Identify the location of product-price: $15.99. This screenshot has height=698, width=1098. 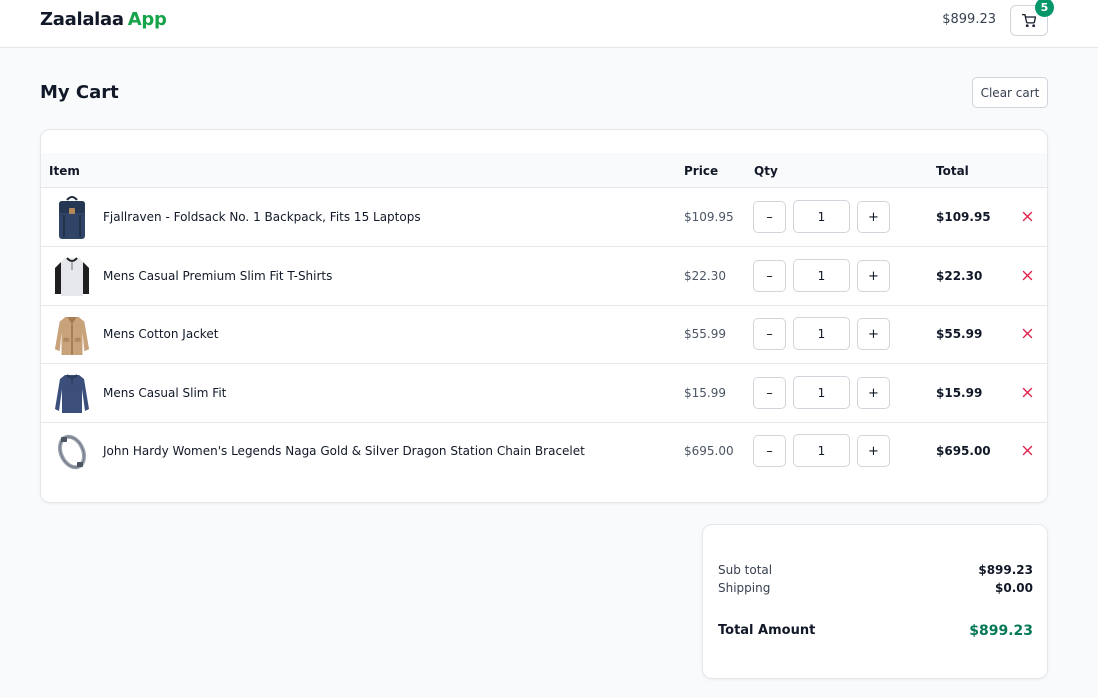
(705, 393).